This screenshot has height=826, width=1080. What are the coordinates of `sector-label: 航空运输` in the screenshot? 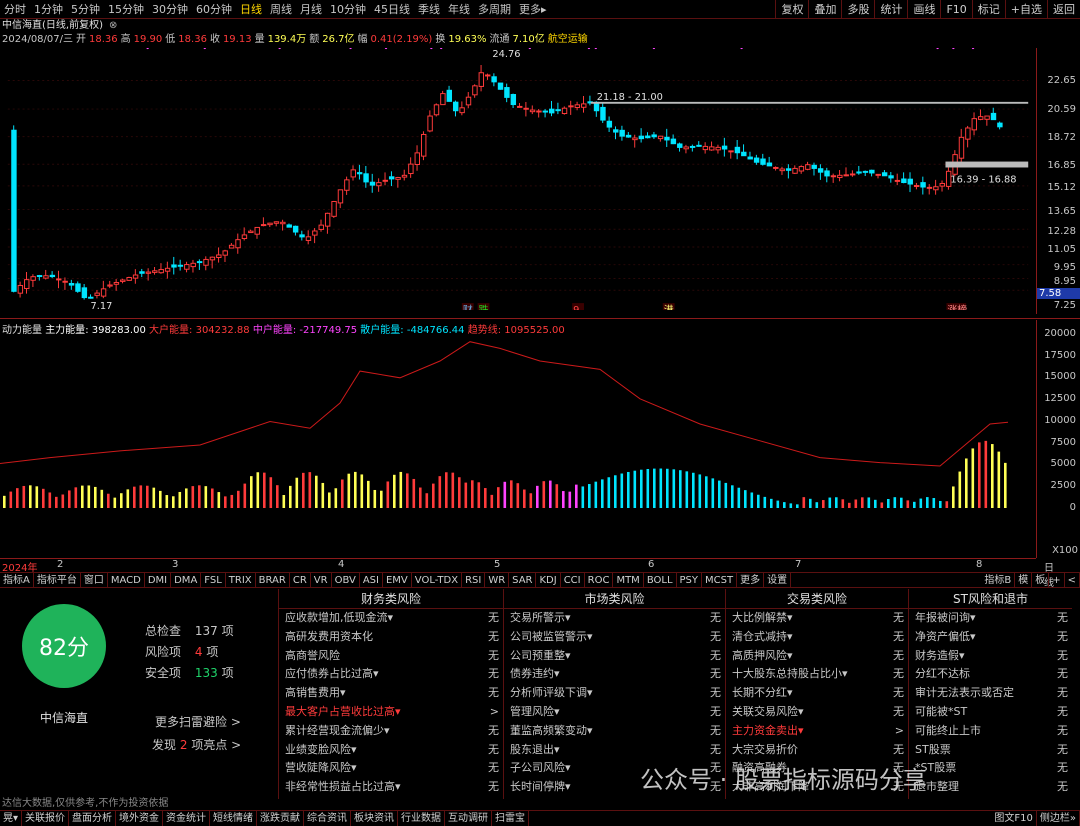 It's located at (568, 40).